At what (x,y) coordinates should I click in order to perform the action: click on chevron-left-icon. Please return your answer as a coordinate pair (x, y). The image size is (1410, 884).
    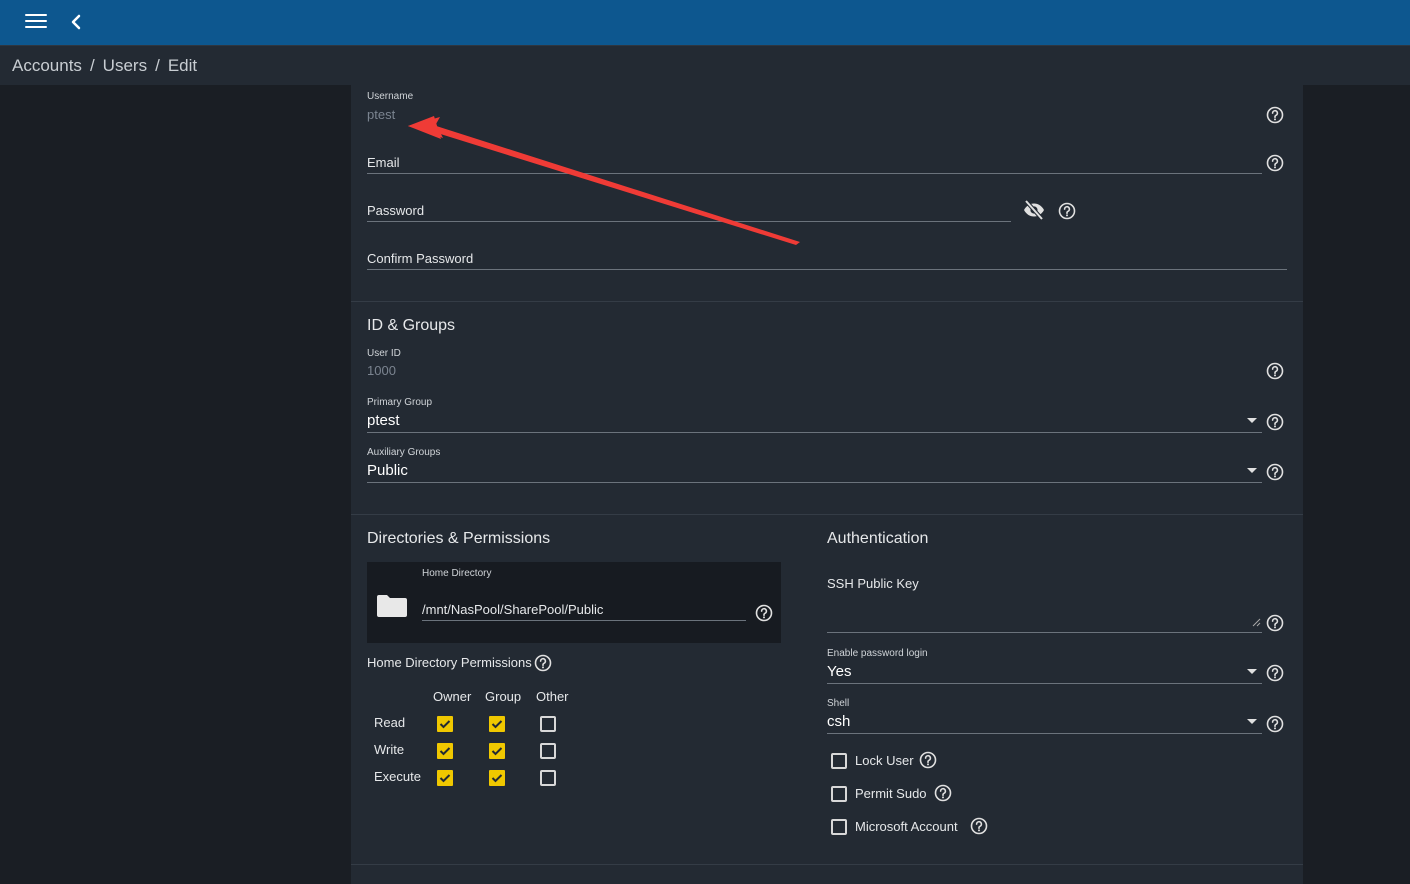
    Looking at the image, I should click on (77, 22).